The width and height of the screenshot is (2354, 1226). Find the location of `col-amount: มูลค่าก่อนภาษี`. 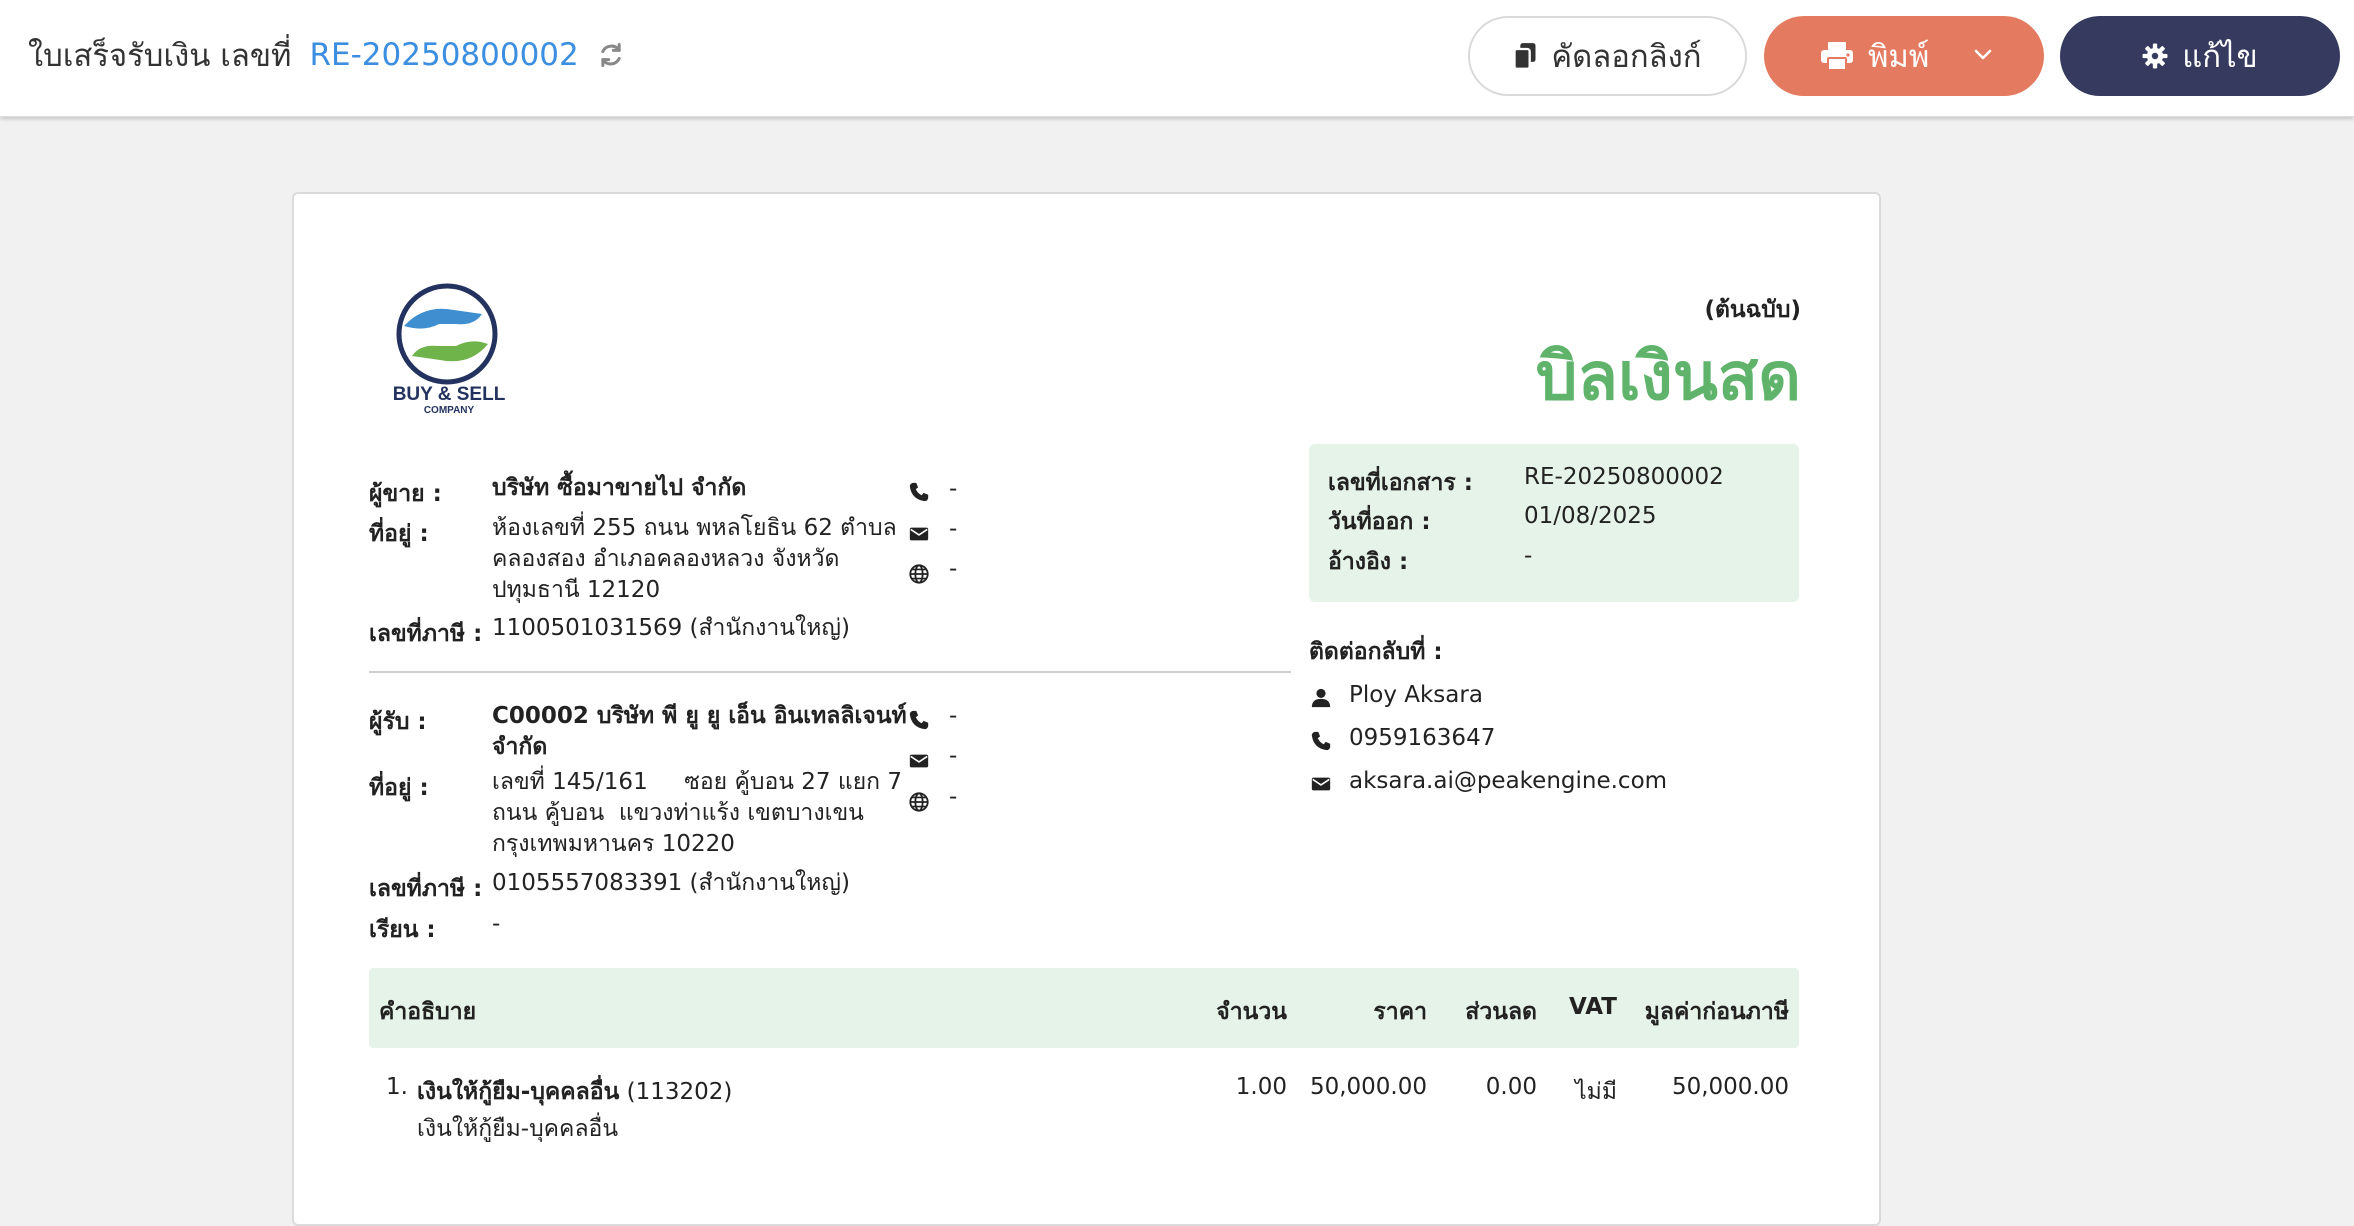

col-amount: มูลค่าก่อนภาษี is located at coordinates (1716, 1012).